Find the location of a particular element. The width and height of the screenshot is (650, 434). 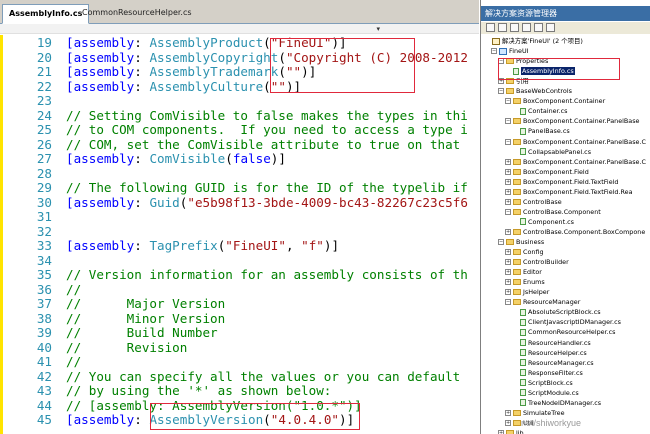

tree-item: Component.cs is located at coordinates (543, 222).